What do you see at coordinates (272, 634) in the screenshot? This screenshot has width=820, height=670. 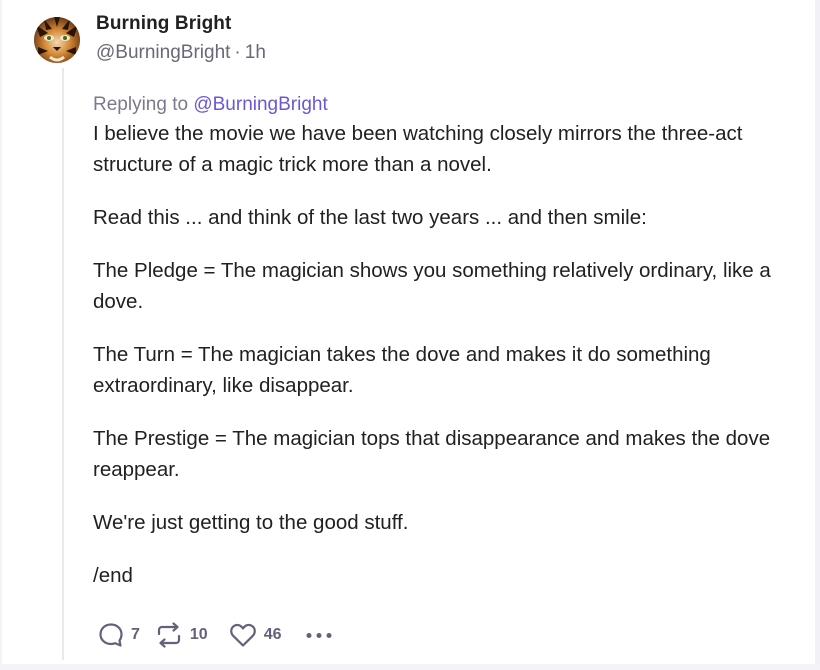 I see `like-count: 46` at bounding box center [272, 634].